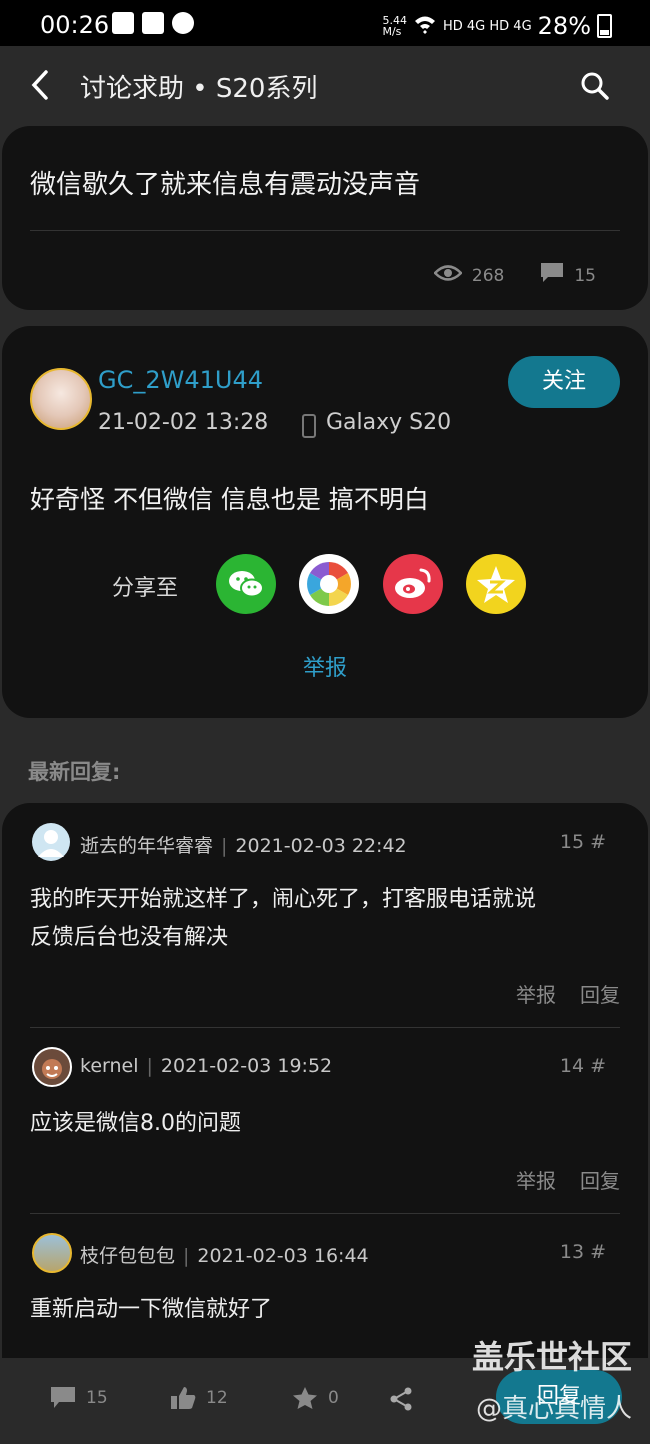  I want to click on floor-number: 14 #, so click(582, 1066).